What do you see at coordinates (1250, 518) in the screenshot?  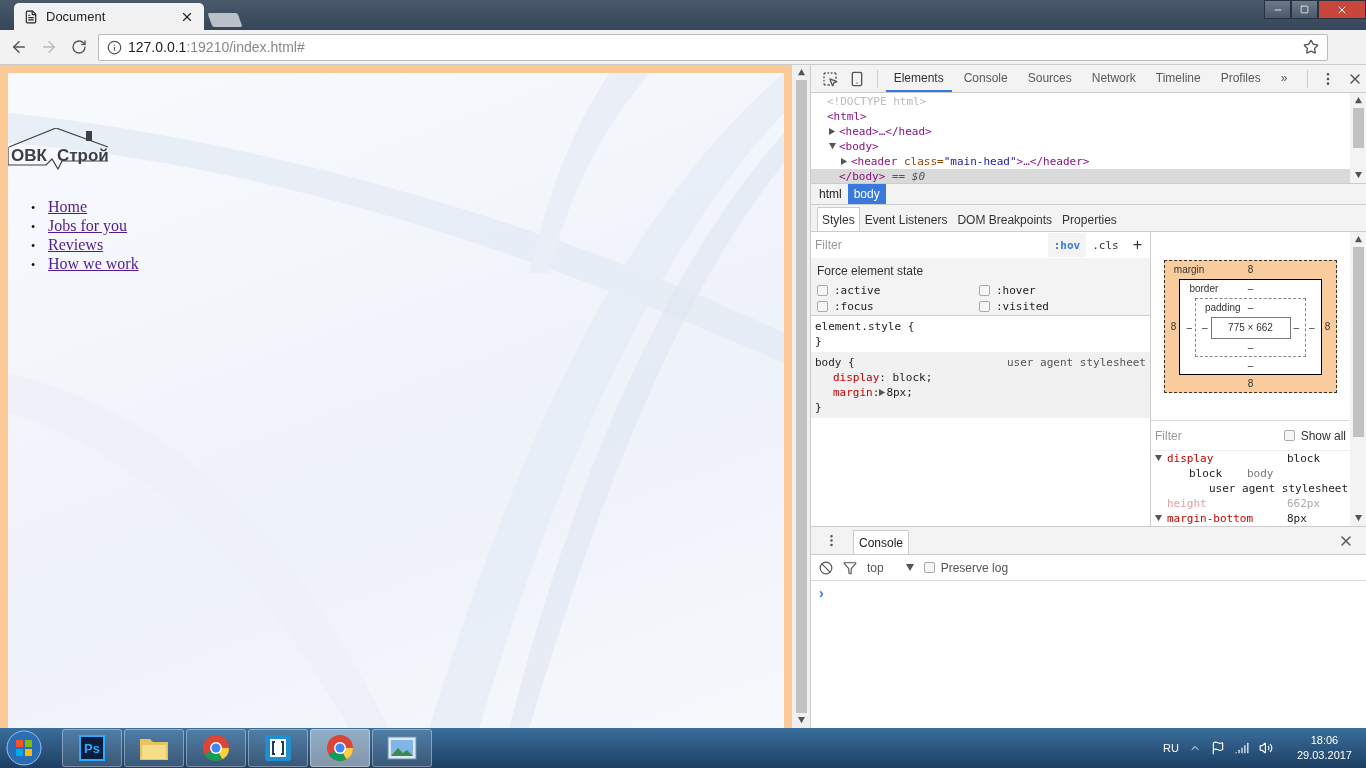 I see `computed-property: margin-bottom 8px` at bounding box center [1250, 518].